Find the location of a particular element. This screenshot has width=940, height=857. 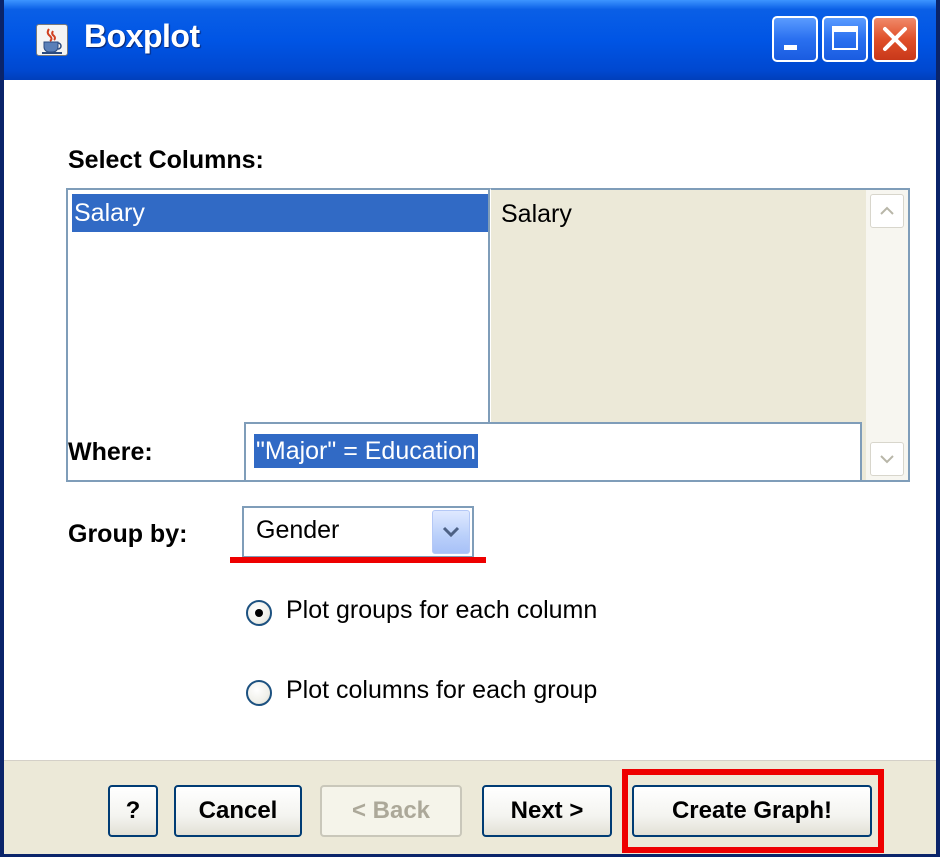

minimize-button is located at coordinates (795, 39).